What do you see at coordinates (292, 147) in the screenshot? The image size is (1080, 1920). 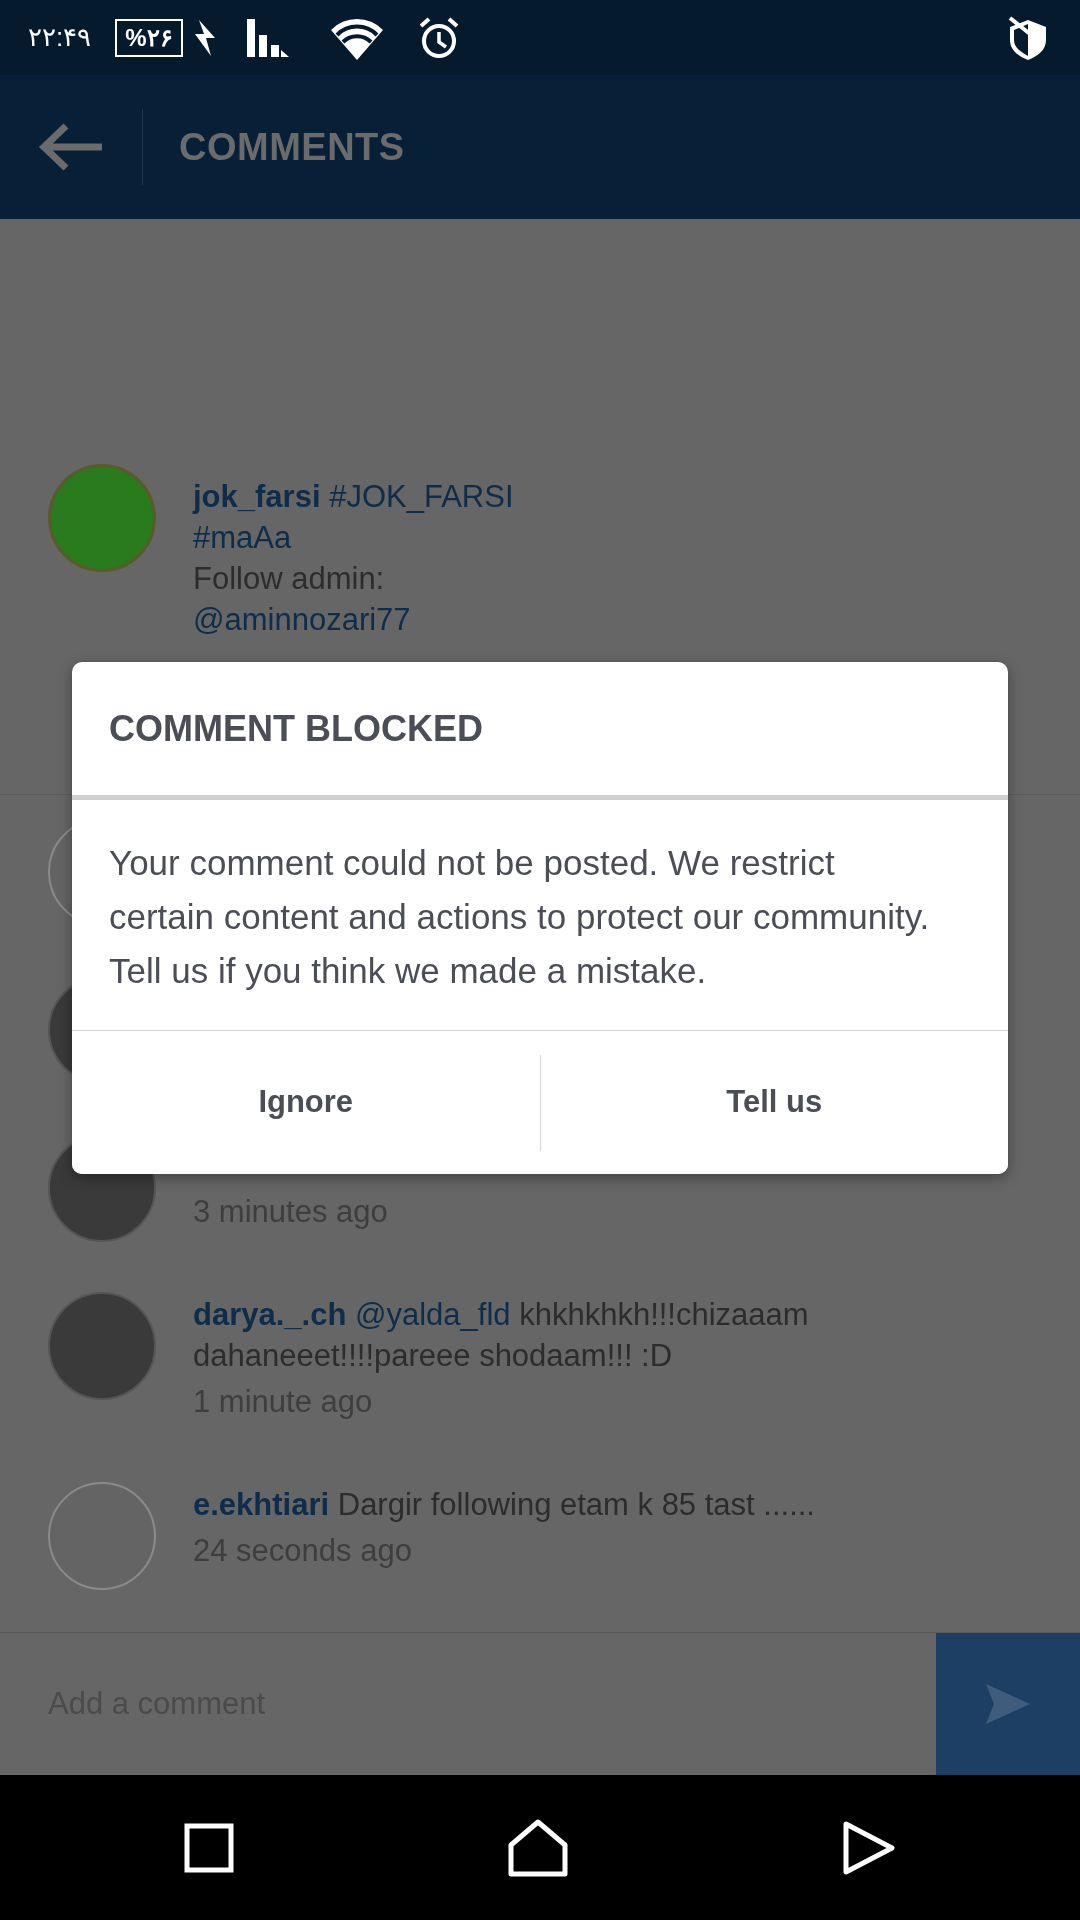 I see `screen-title: COMMENTS` at bounding box center [292, 147].